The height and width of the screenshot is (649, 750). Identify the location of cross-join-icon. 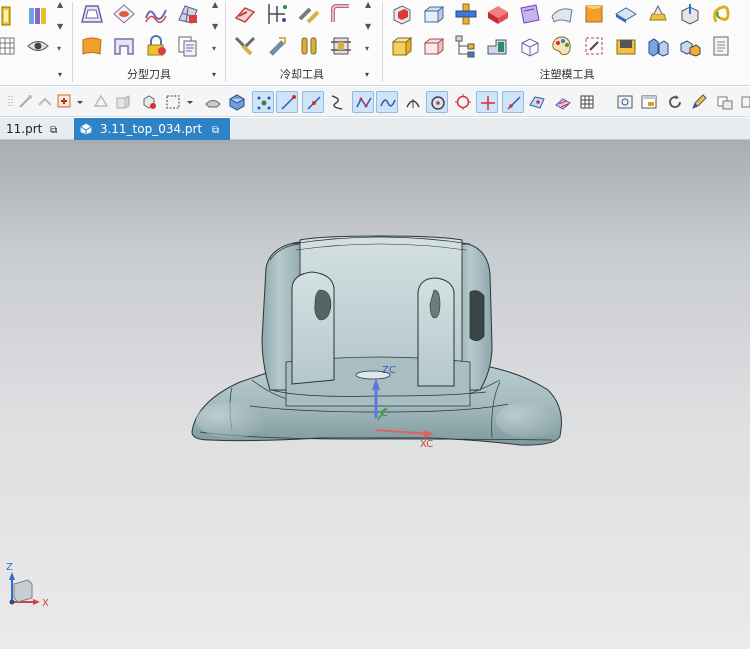
(466, 14).